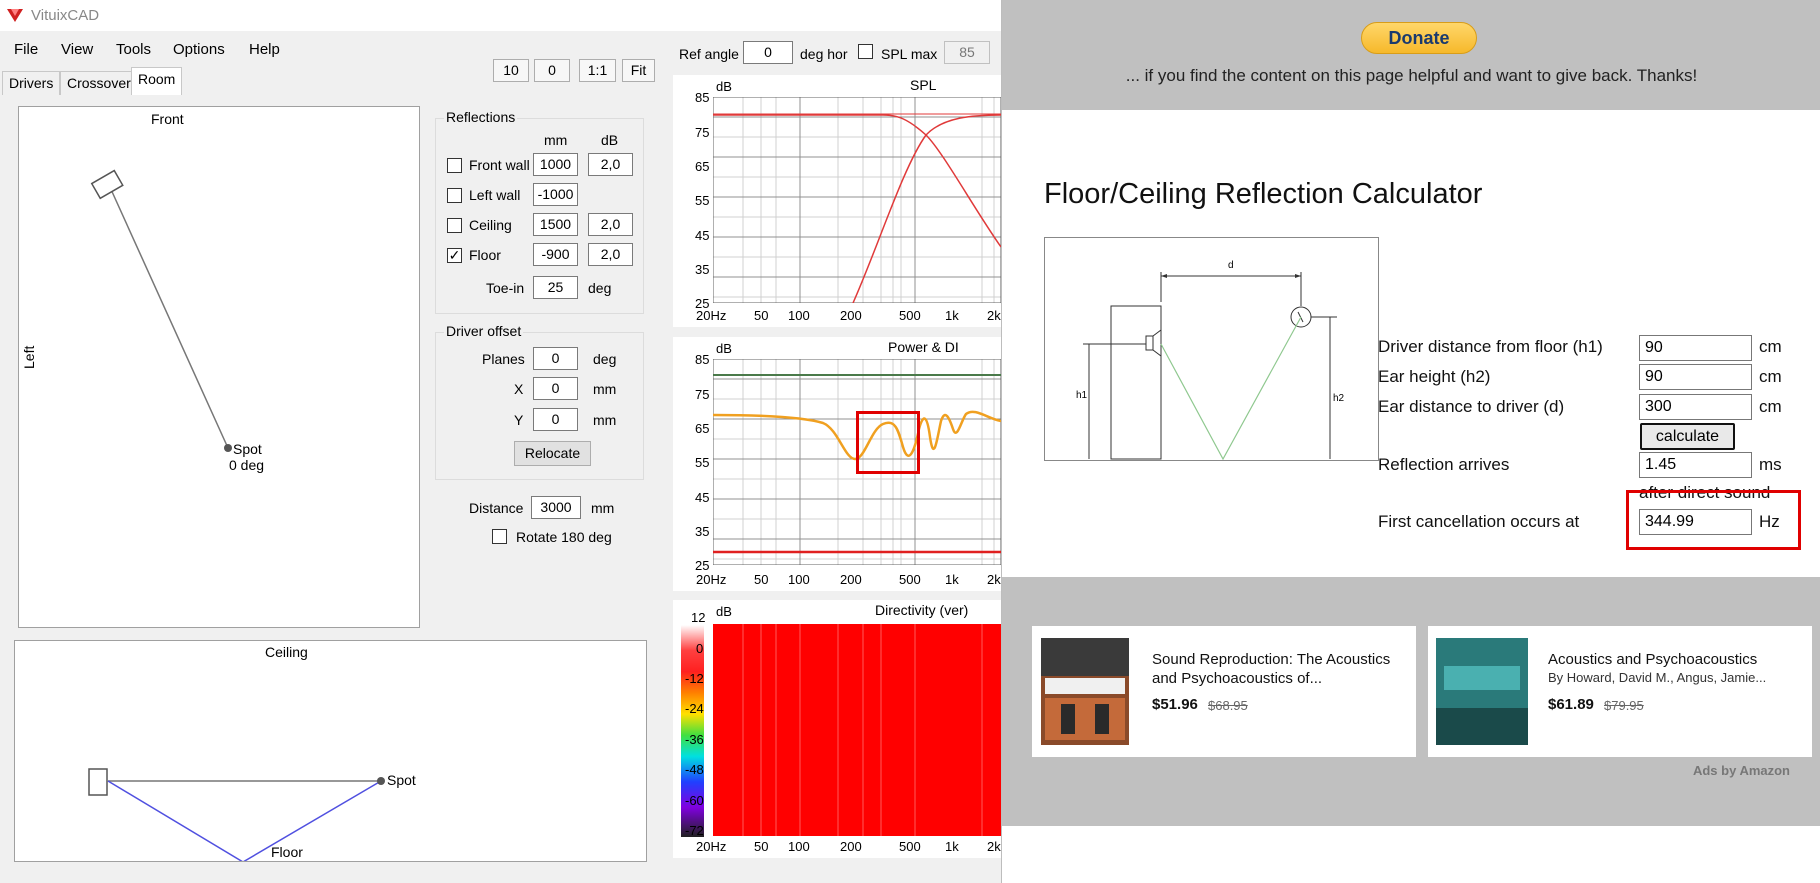  I want to click on fit-button: Fit, so click(638, 70).